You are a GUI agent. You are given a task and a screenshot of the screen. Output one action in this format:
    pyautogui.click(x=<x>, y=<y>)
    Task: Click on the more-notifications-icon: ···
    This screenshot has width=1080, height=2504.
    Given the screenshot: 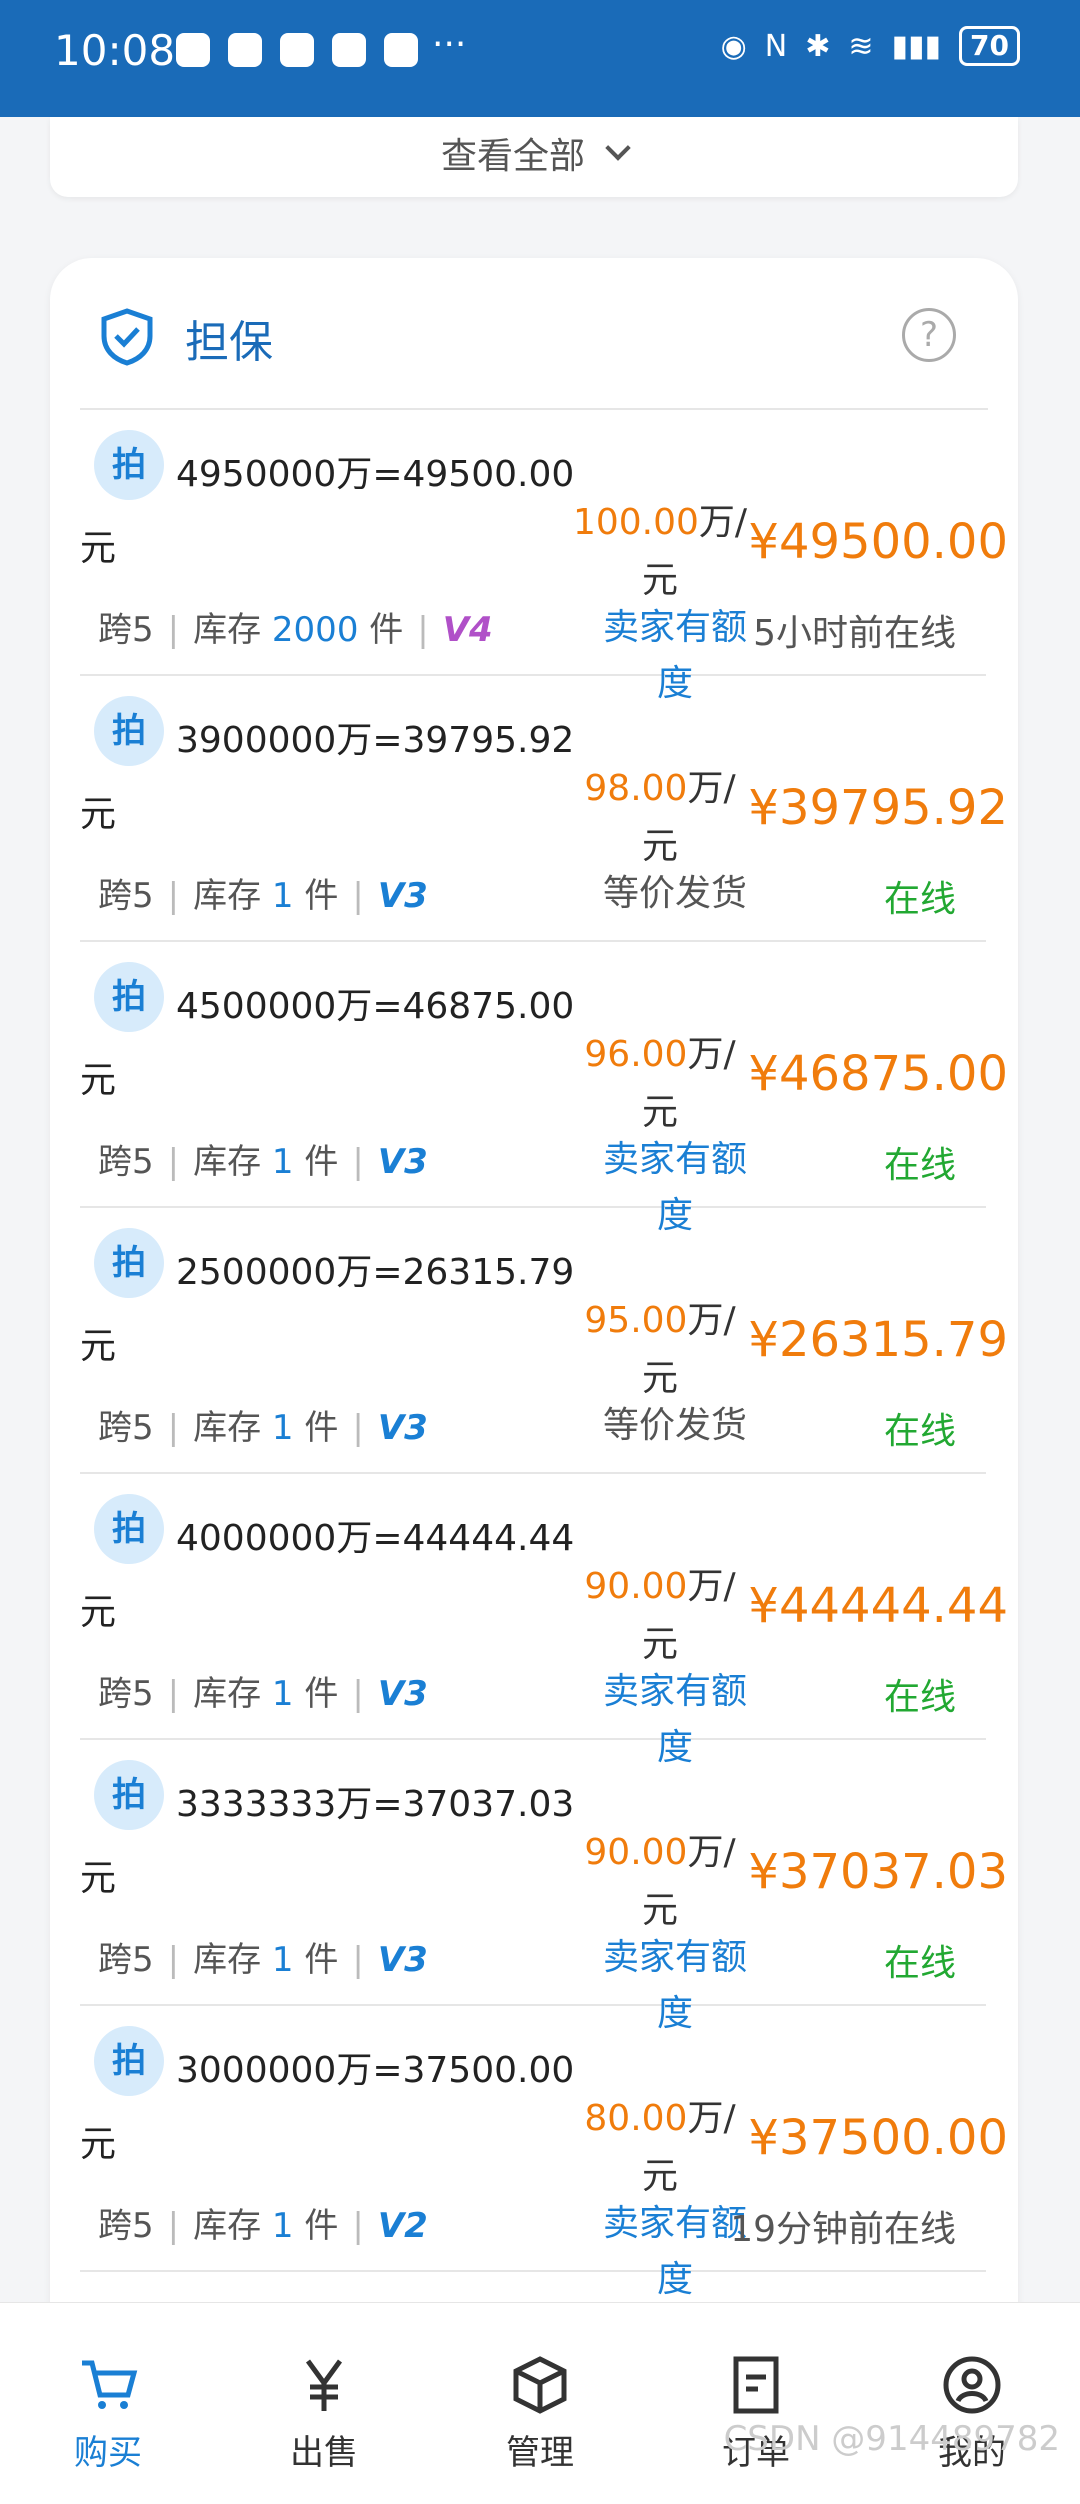 What is the action you would take?
    pyautogui.click(x=449, y=44)
    